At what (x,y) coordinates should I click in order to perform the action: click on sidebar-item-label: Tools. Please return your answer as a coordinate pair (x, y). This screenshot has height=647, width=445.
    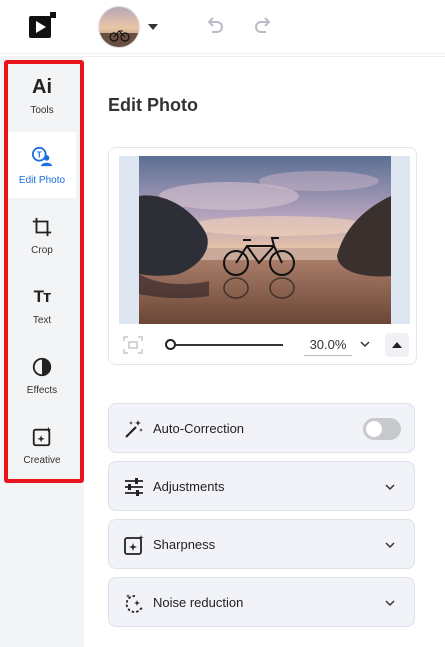
    Looking at the image, I should click on (42, 110).